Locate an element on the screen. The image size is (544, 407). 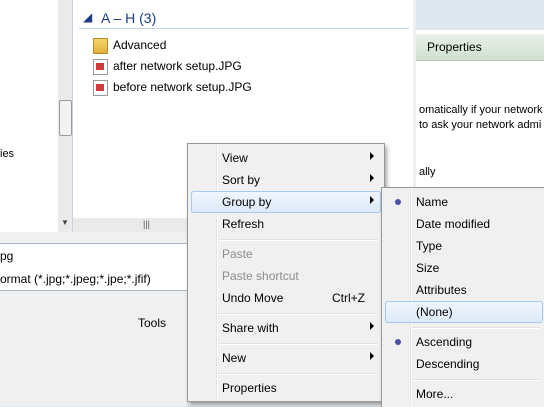
properties-text-line-1: omatically if your network is located at coordinates (481, 110).